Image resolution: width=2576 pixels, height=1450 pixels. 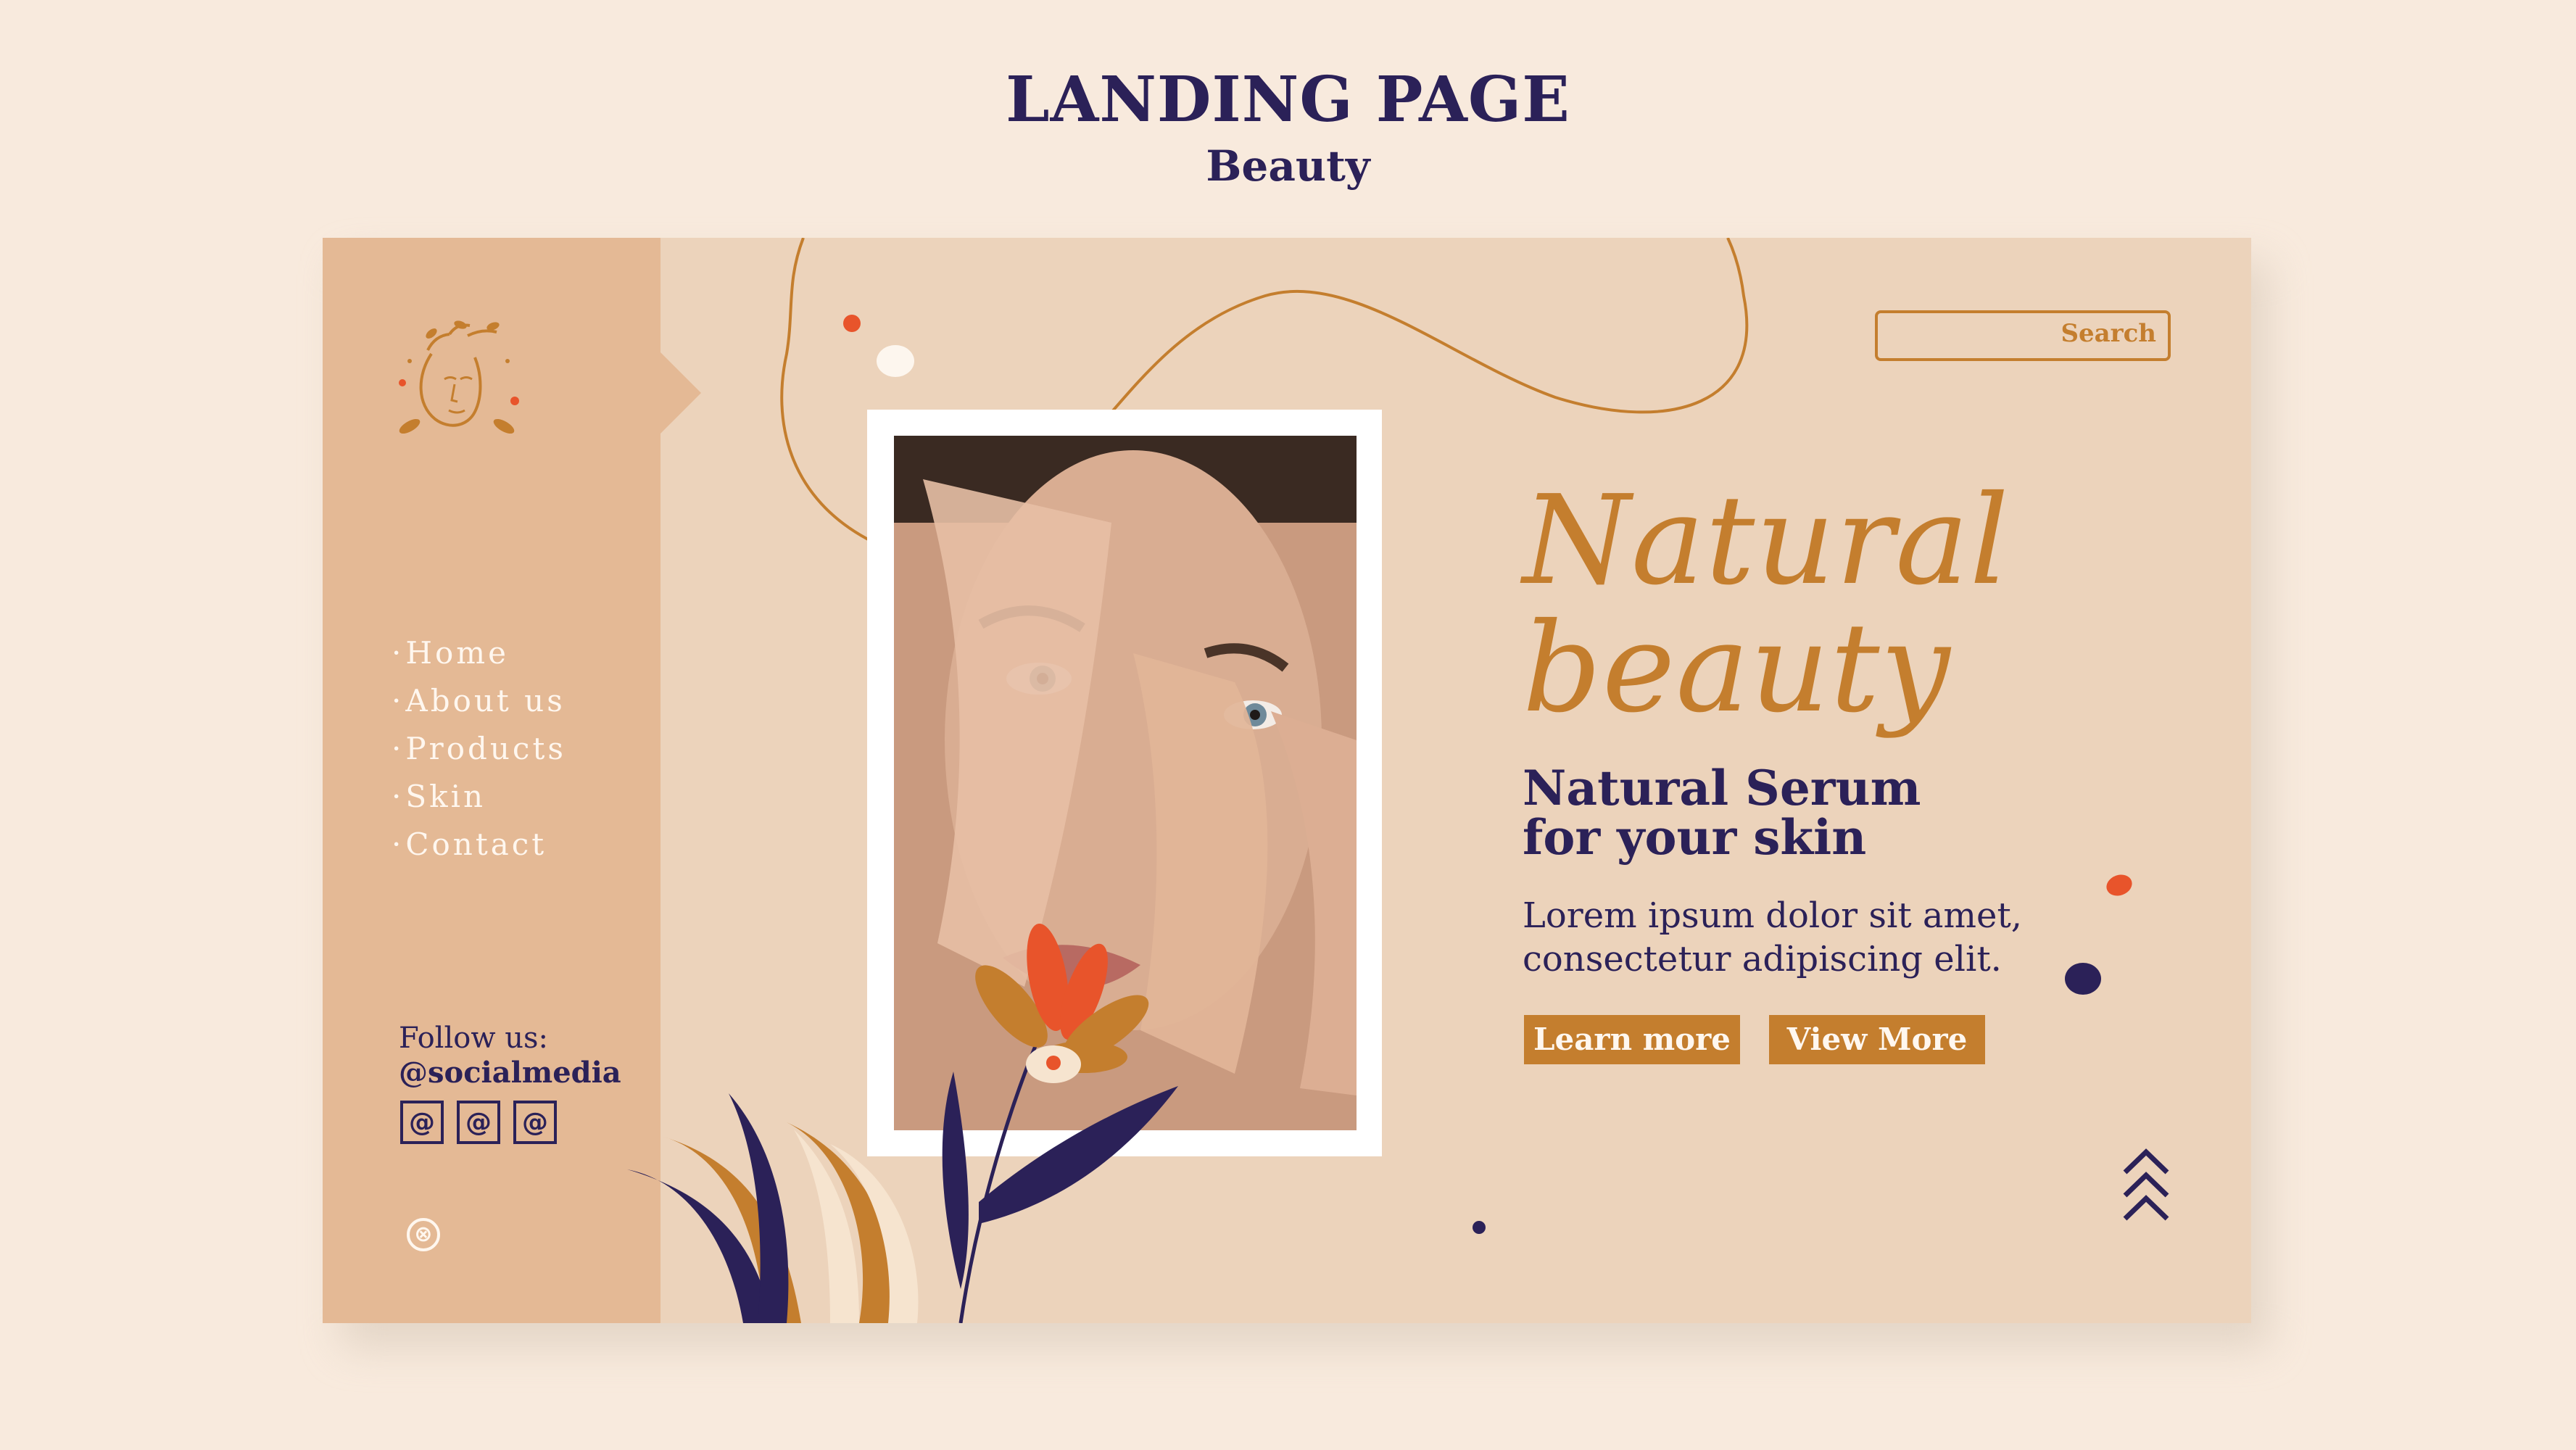 What do you see at coordinates (700, 1246) in the screenshot?
I see `leaf-navy` at bounding box center [700, 1246].